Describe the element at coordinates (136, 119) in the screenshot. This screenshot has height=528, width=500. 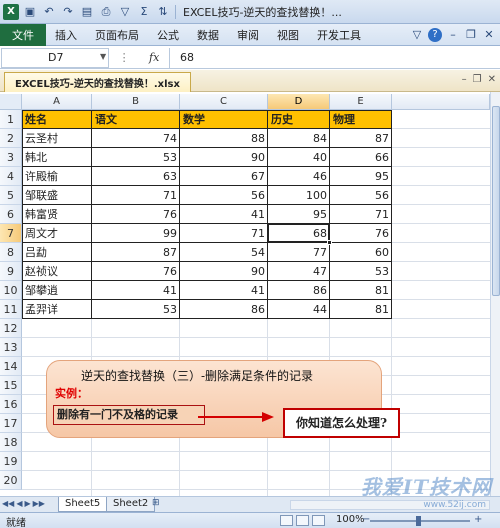
I see `table-header-cell: 语文` at that location.